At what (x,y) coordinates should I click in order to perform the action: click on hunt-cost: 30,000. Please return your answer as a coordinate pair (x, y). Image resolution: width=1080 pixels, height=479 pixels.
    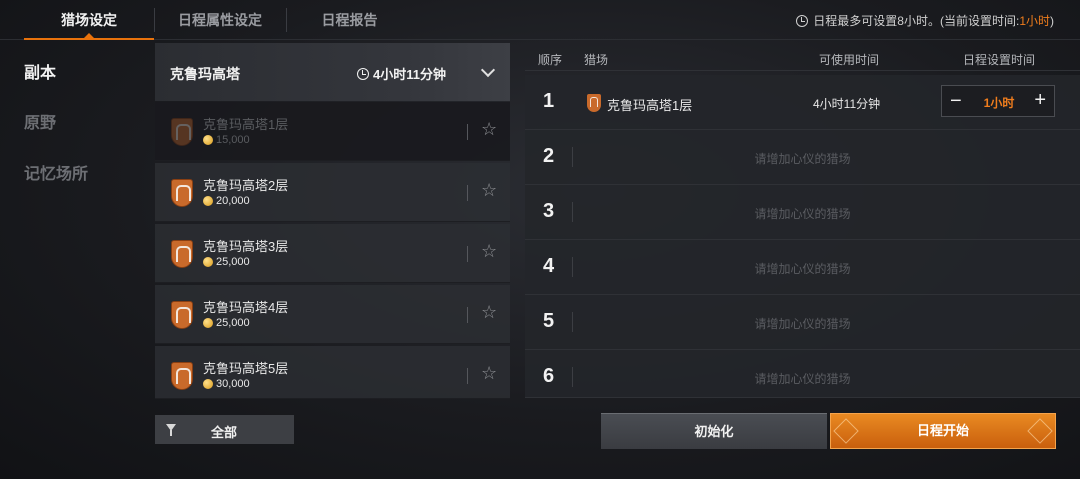
    Looking at the image, I should click on (226, 384).